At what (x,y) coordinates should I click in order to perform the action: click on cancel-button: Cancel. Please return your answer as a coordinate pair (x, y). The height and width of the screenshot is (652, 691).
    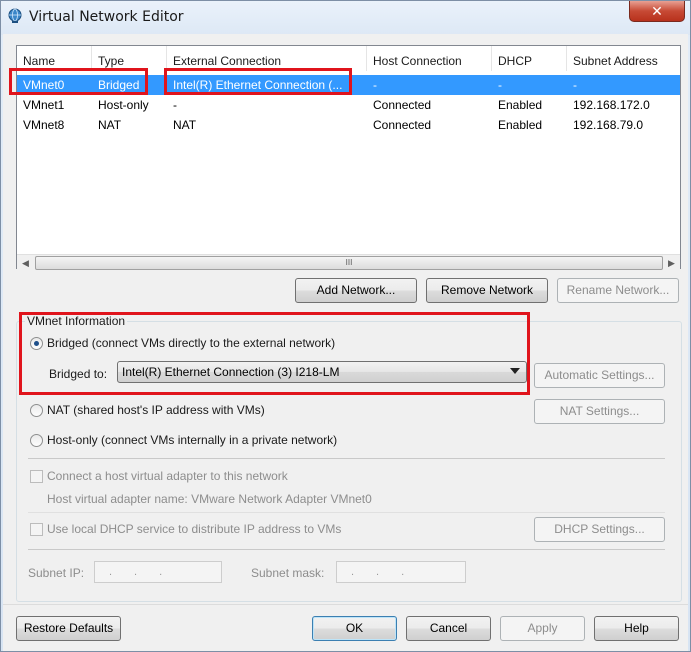
    Looking at the image, I should click on (448, 628).